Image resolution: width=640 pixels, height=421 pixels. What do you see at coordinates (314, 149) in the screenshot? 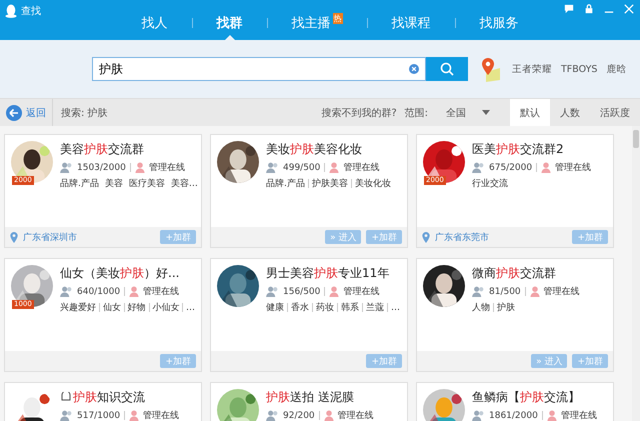
I see `group-title: 美妆护肤美容化妆` at bounding box center [314, 149].